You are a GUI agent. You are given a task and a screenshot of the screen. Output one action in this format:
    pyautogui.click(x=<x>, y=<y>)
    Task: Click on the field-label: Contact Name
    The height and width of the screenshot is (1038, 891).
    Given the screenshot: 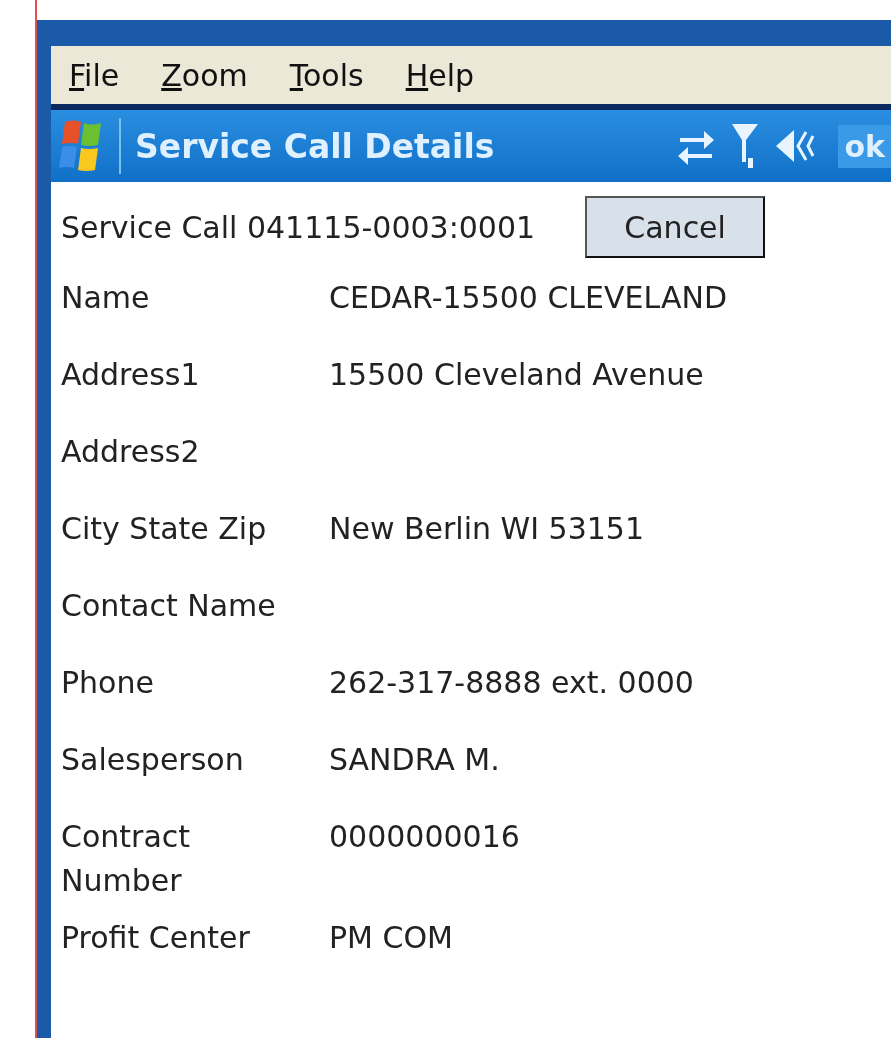 What is the action you would take?
    pyautogui.click(x=169, y=606)
    